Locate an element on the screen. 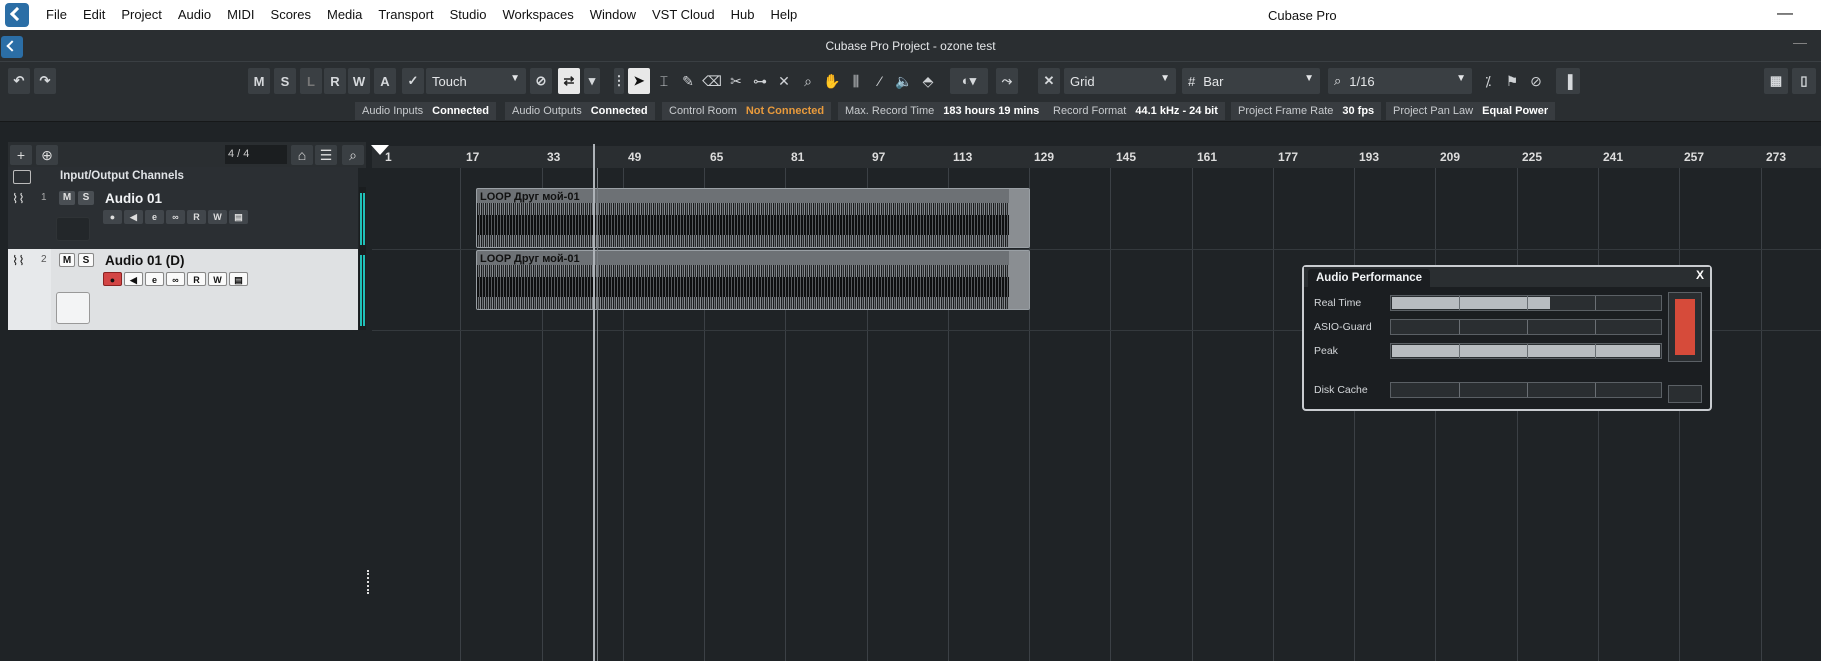 This screenshot has width=1821, height=661. snap-icon: ✕ is located at coordinates (1049, 81).